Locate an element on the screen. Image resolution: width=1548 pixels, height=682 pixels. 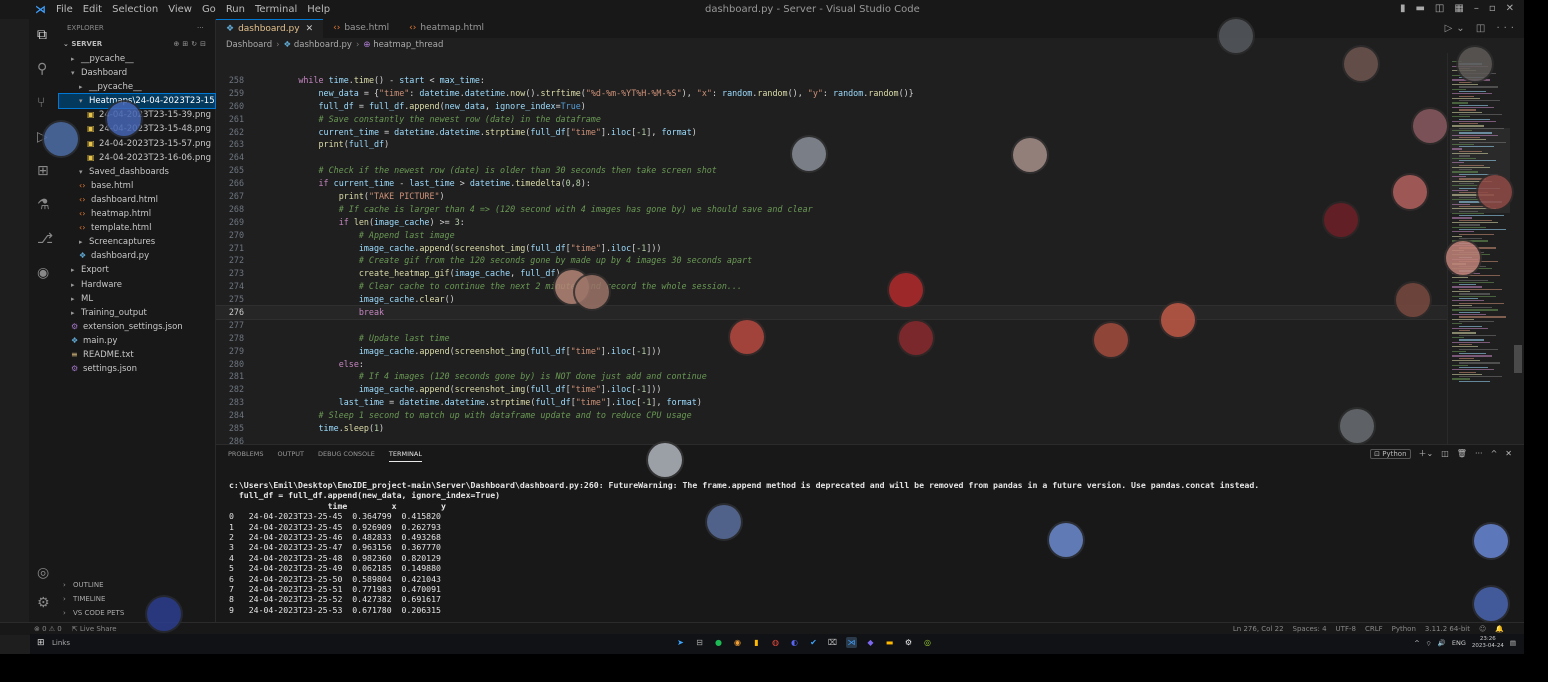
app-icon: ⊟ is located at coordinates (699, 642).